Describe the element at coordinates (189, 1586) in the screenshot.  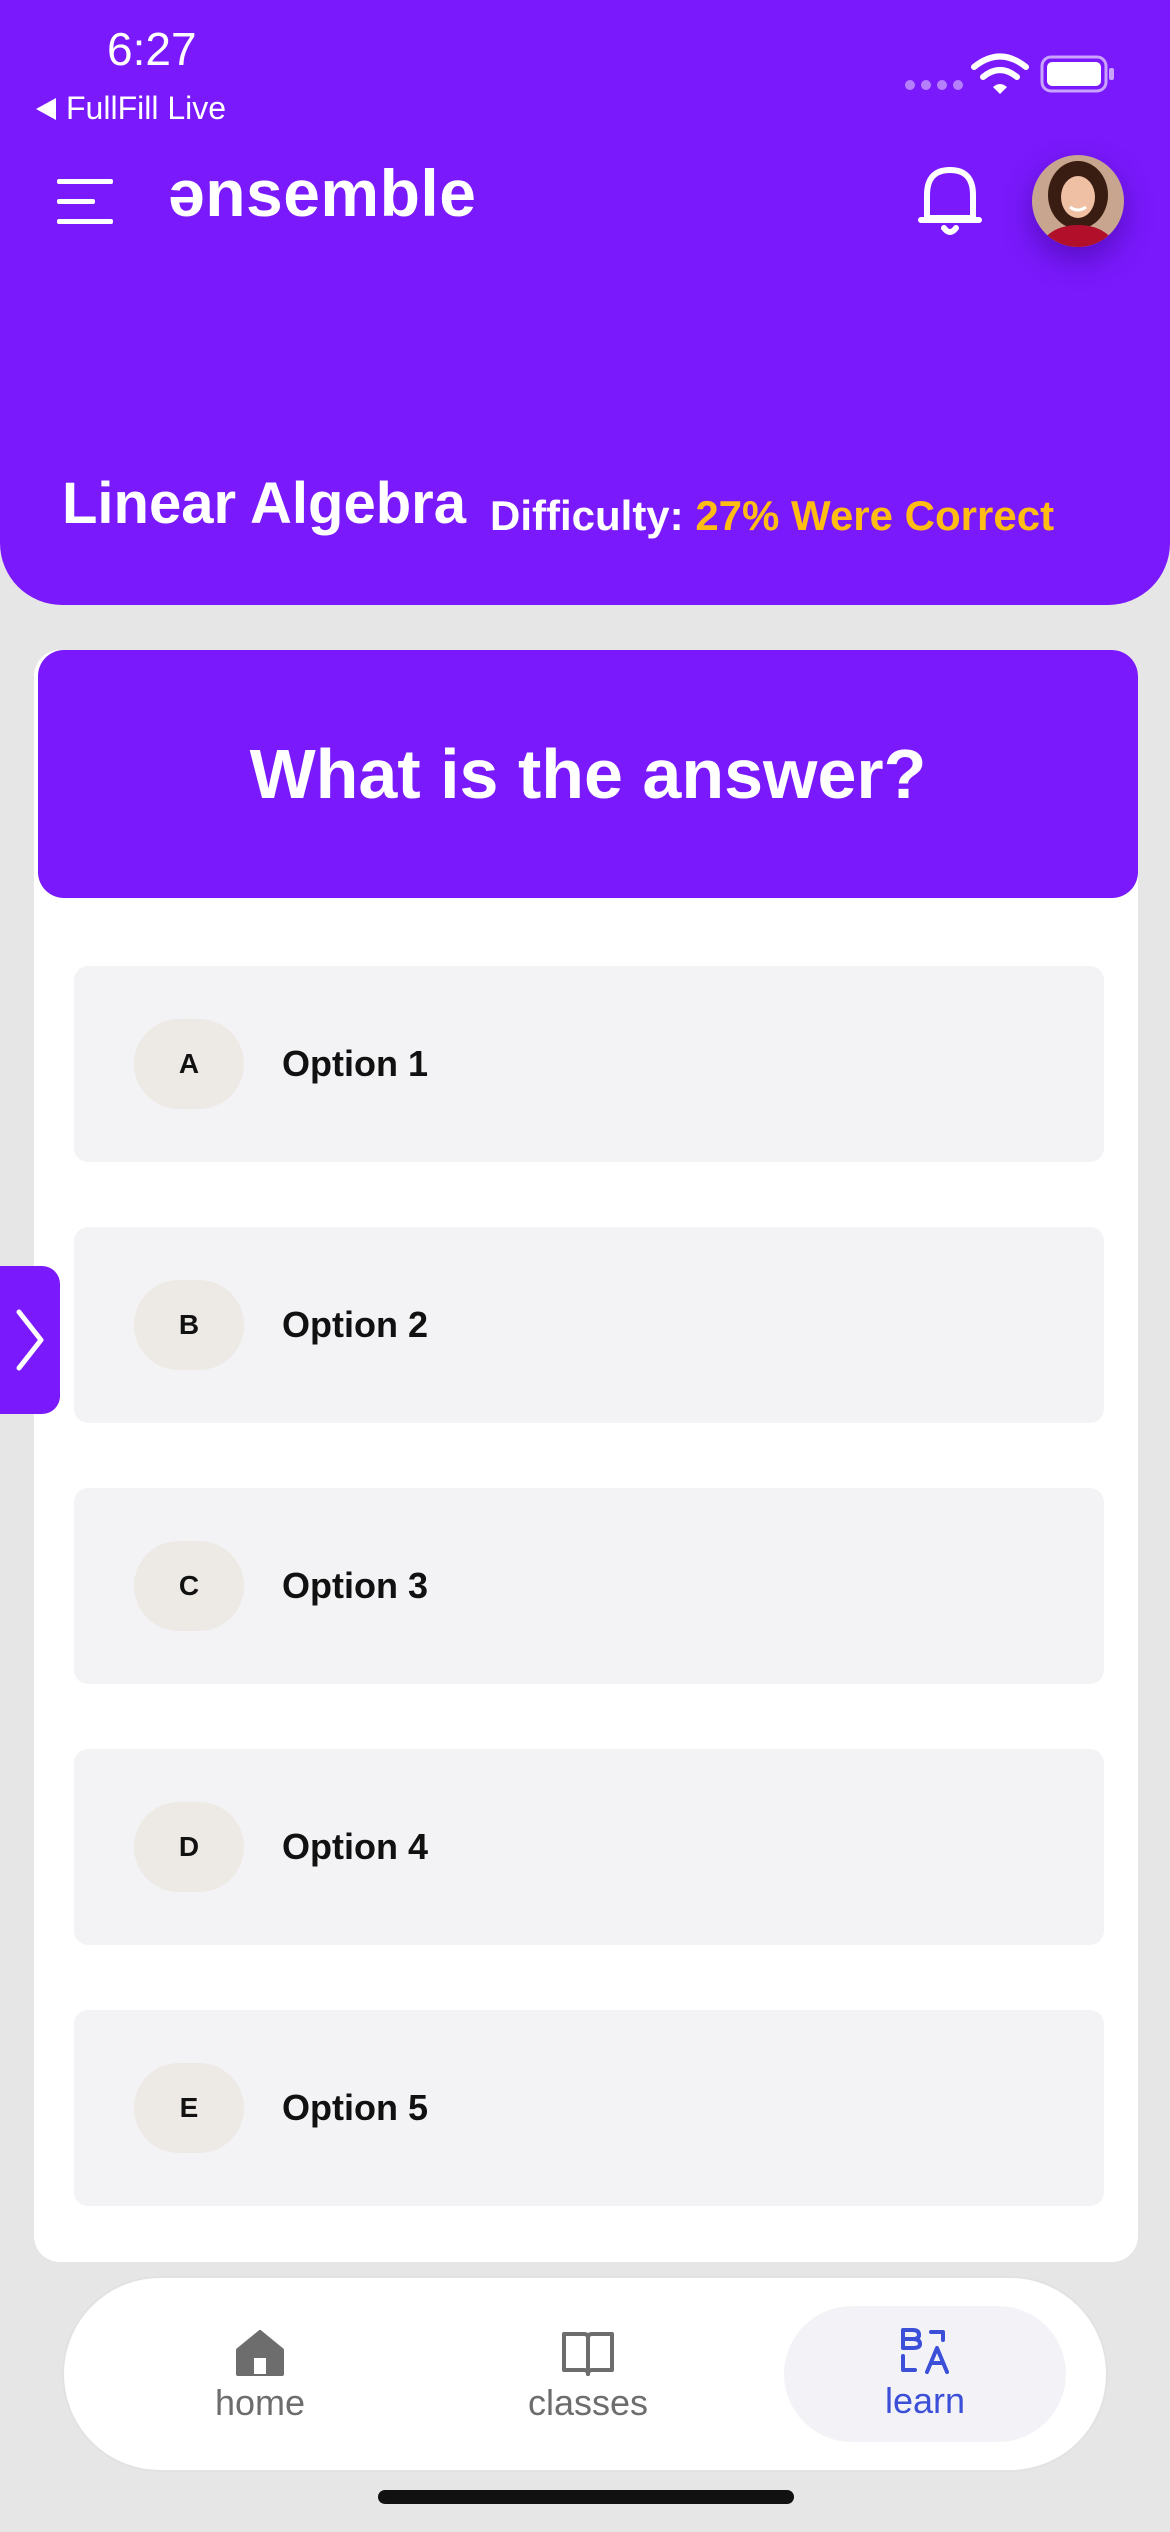
I see `option-letter-badge: C` at that location.